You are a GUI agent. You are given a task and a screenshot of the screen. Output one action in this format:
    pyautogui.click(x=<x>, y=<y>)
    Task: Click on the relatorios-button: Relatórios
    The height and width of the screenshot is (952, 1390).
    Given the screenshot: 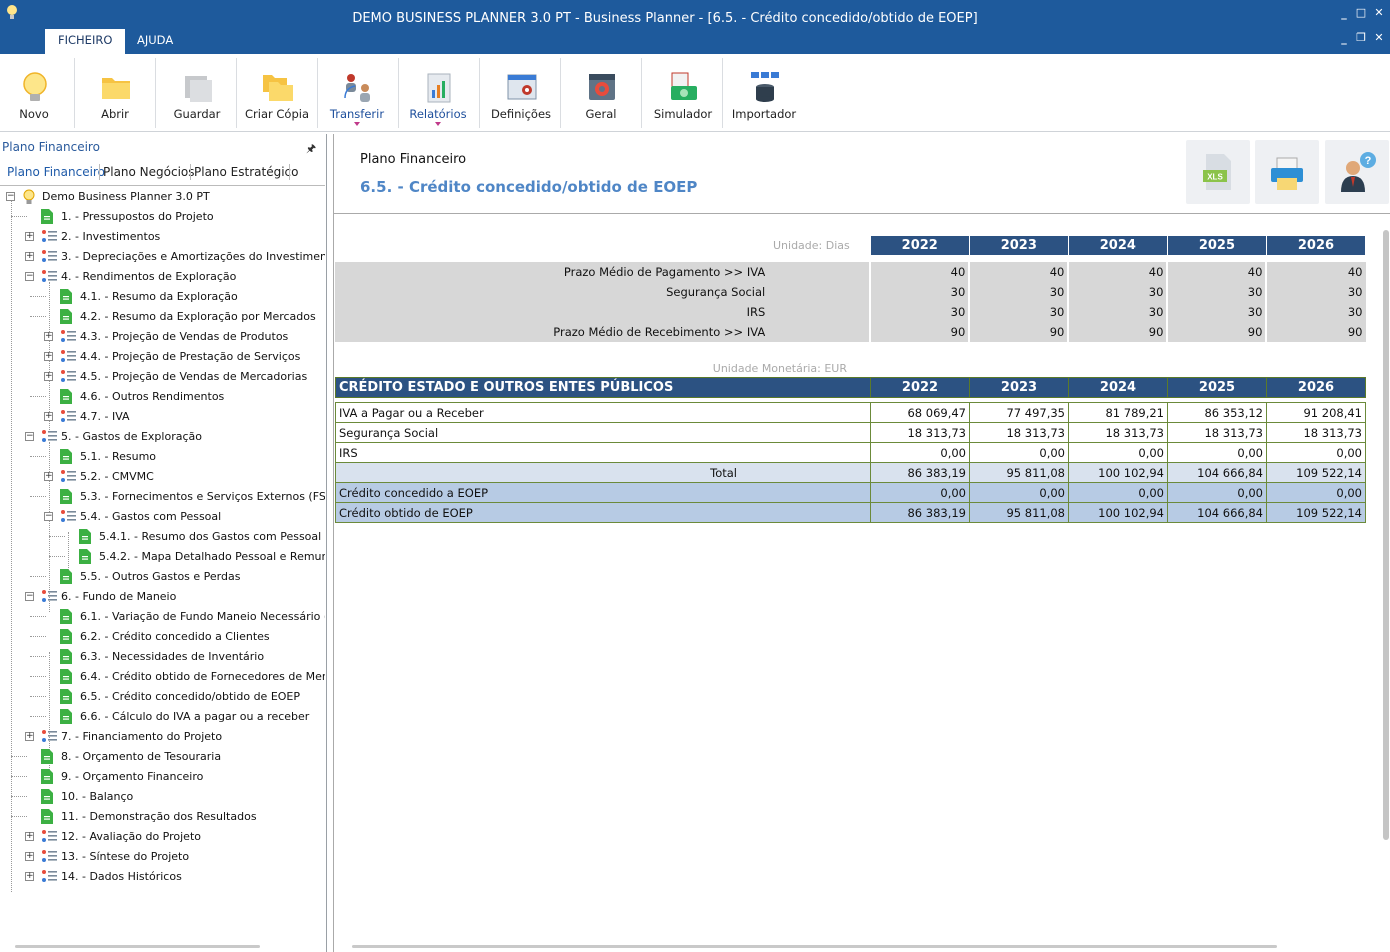 What is the action you would take?
    pyautogui.click(x=438, y=93)
    